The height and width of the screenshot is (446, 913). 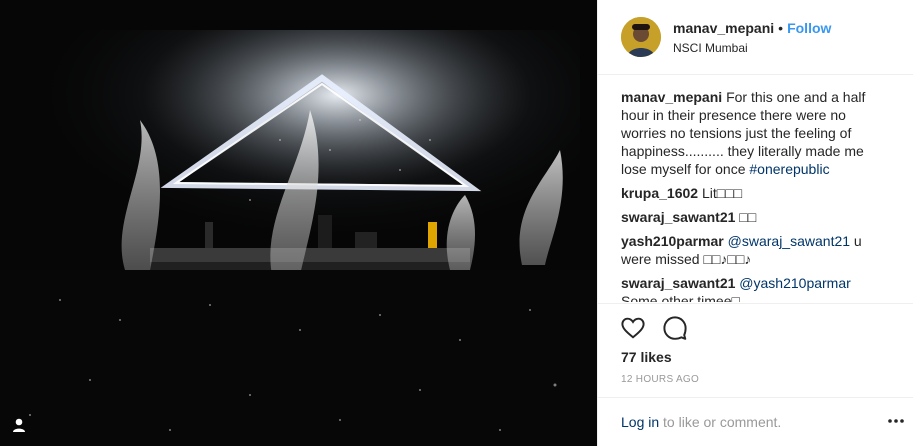 I want to click on comment-username: yash210parmar, so click(x=672, y=241).